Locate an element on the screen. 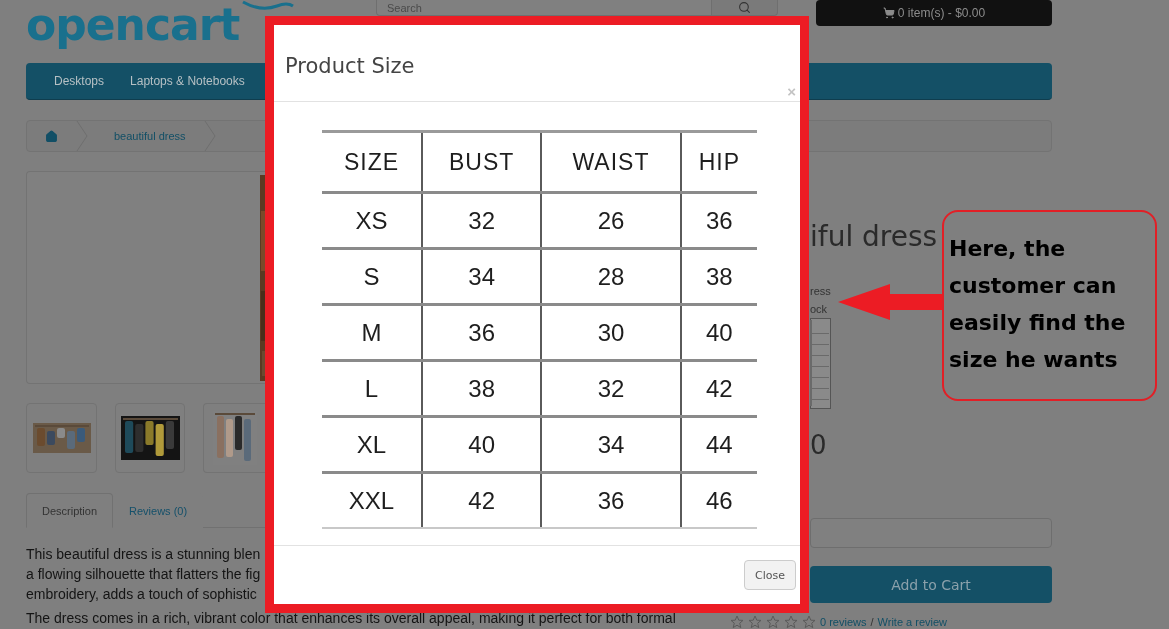  close-button: Close is located at coordinates (770, 575).